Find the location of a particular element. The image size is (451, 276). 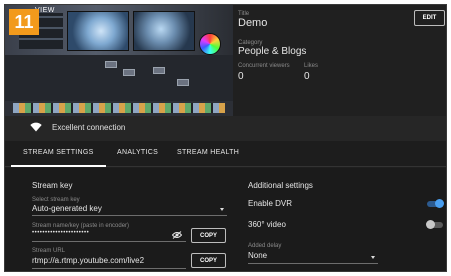

preview-node-graph is located at coordinates (119, 78).